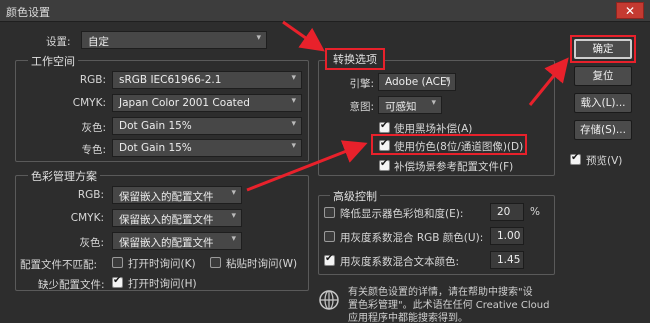  What do you see at coordinates (303, 36) in the screenshot?
I see `arrow-to-conversion` at bounding box center [303, 36].